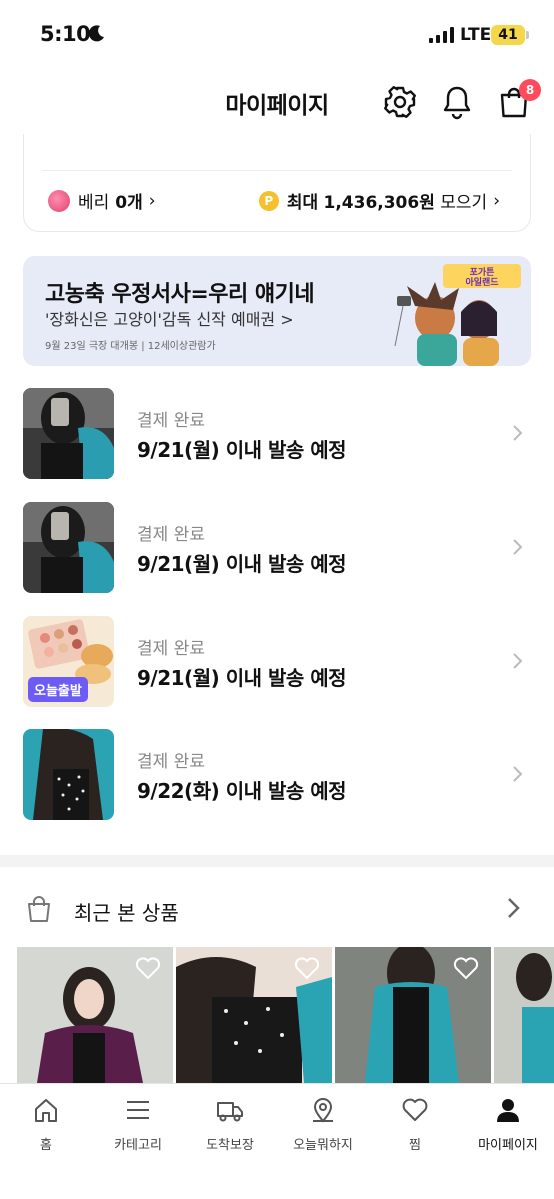  Describe the element at coordinates (242, 791) in the screenshot. I see `order-shipping-date: 9/22(화) 이내 발송 예정` at that location.